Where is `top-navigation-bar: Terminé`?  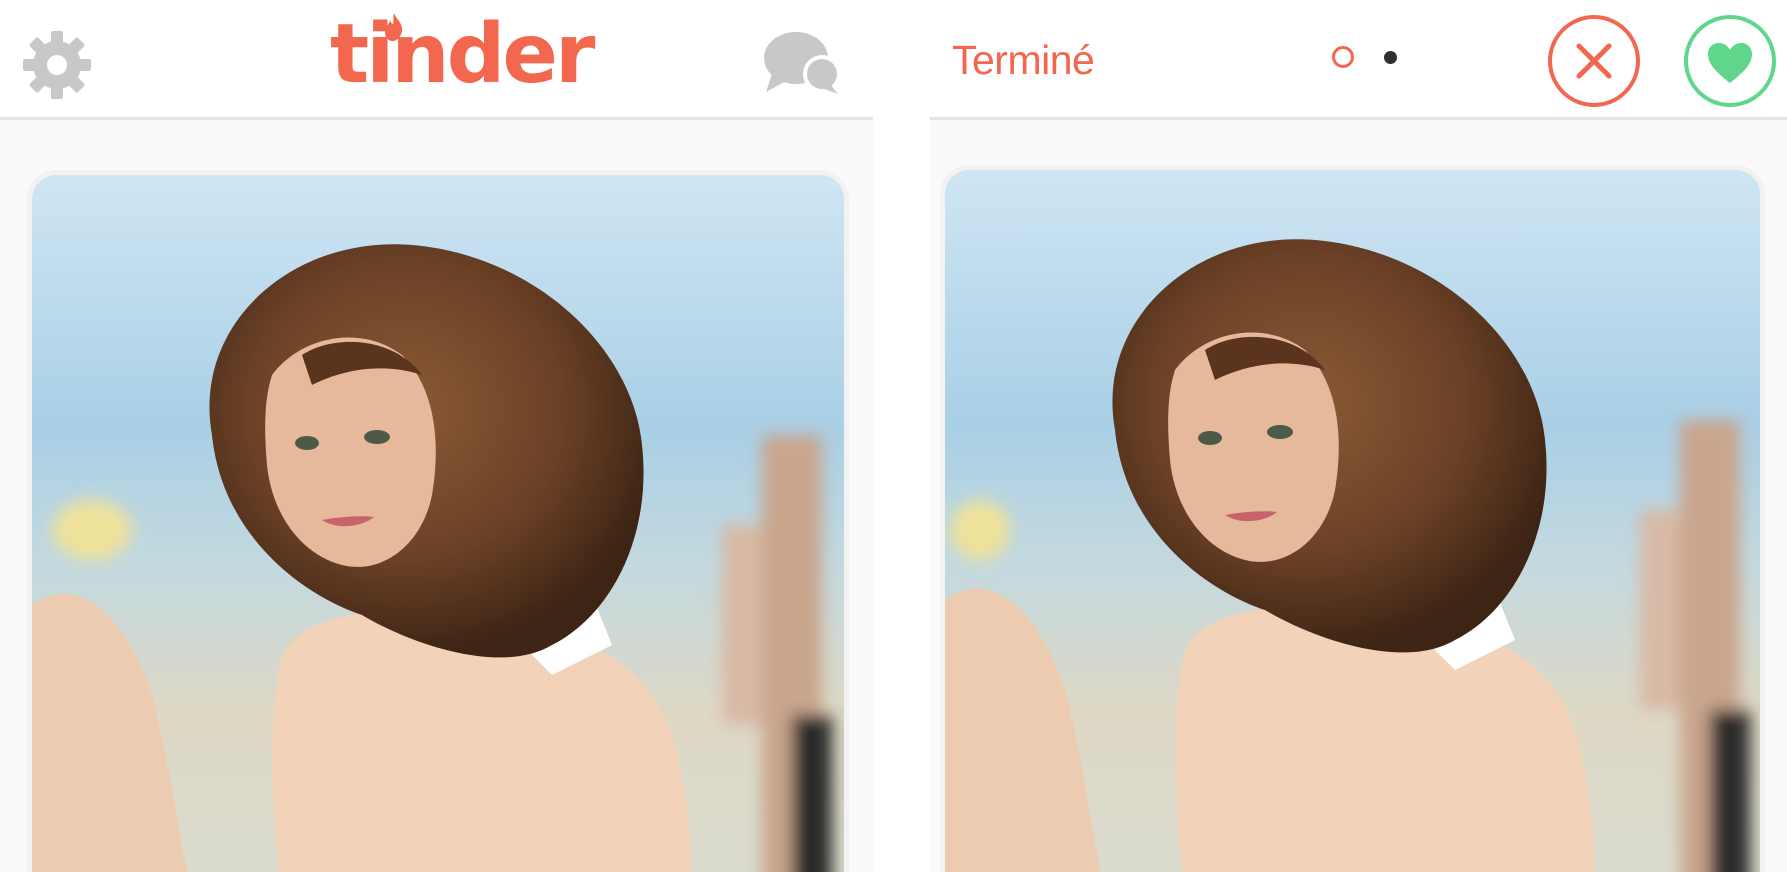 top-navigation-bar: Terminé is located at coordinates (1358, 60).